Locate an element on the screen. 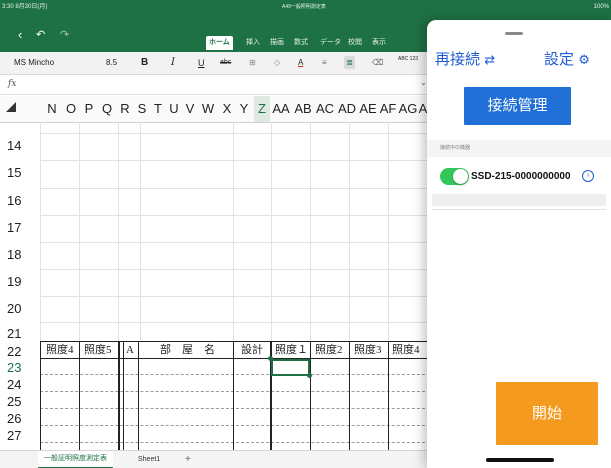 This screenshot has height=468, width=611. column-header: AG is located at coordinates (408, 109).